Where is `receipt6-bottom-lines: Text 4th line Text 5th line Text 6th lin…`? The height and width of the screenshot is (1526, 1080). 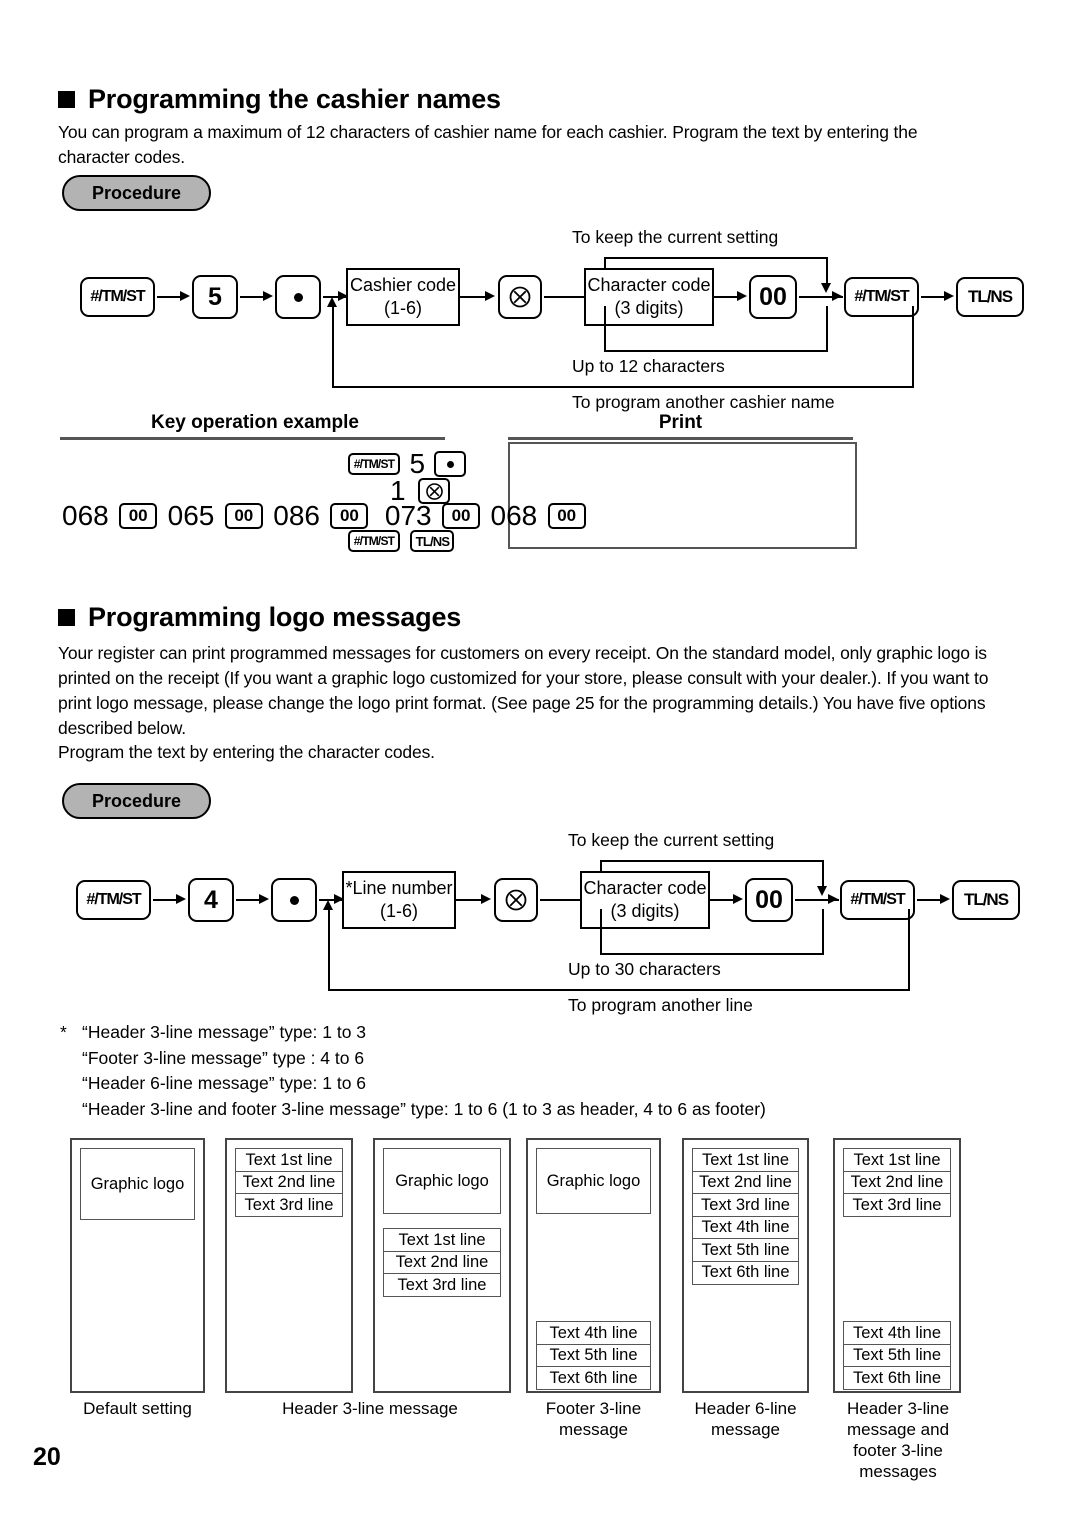 receipt6-bottom-lines: Text 4th line Text 5th line Text 6th lin… is located at coordinates (897, 1355).